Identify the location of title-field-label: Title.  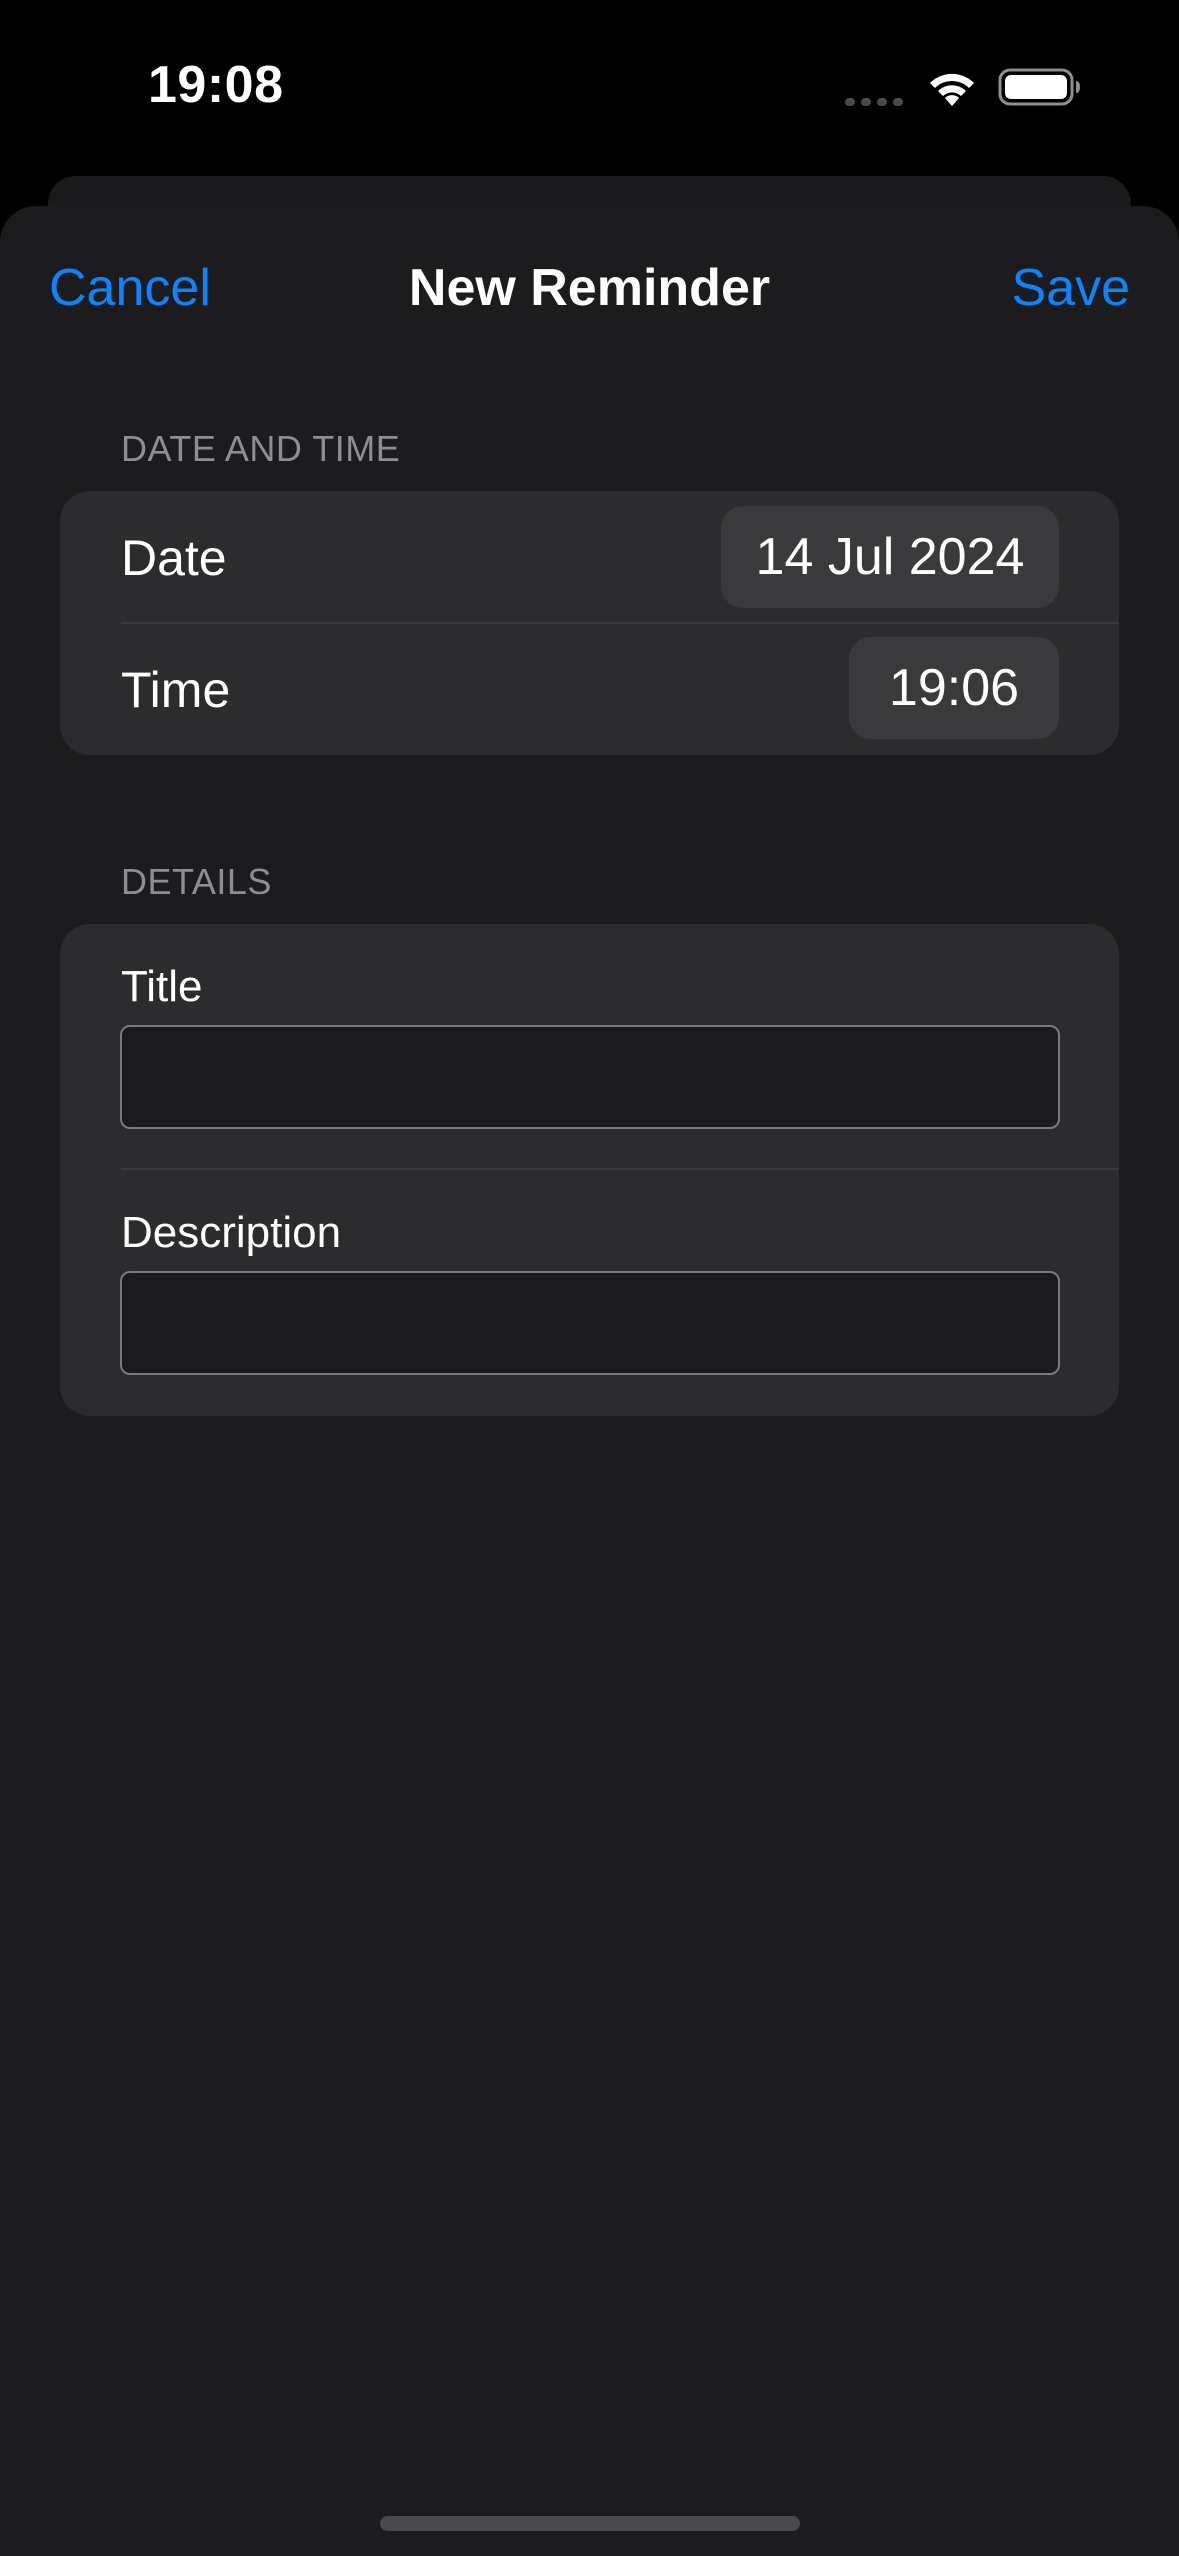
(162, 986).